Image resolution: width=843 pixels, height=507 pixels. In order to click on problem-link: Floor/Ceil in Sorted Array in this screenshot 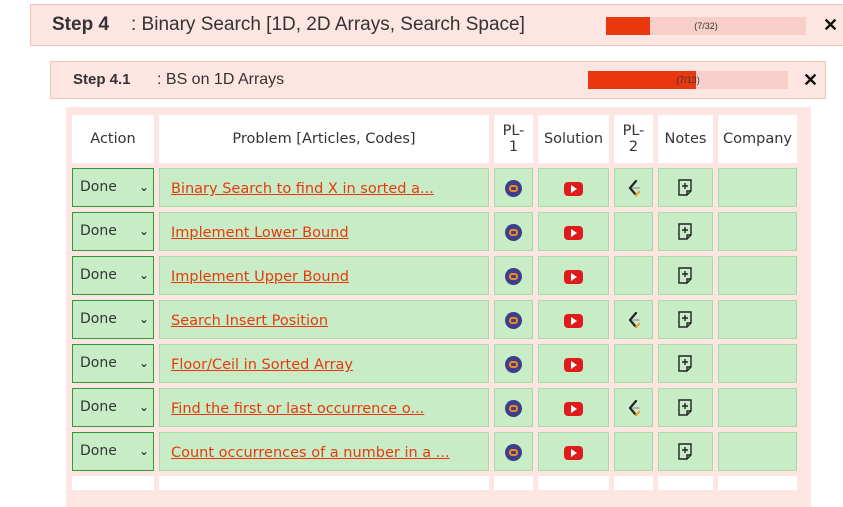, I will do `click(262, 365)`.